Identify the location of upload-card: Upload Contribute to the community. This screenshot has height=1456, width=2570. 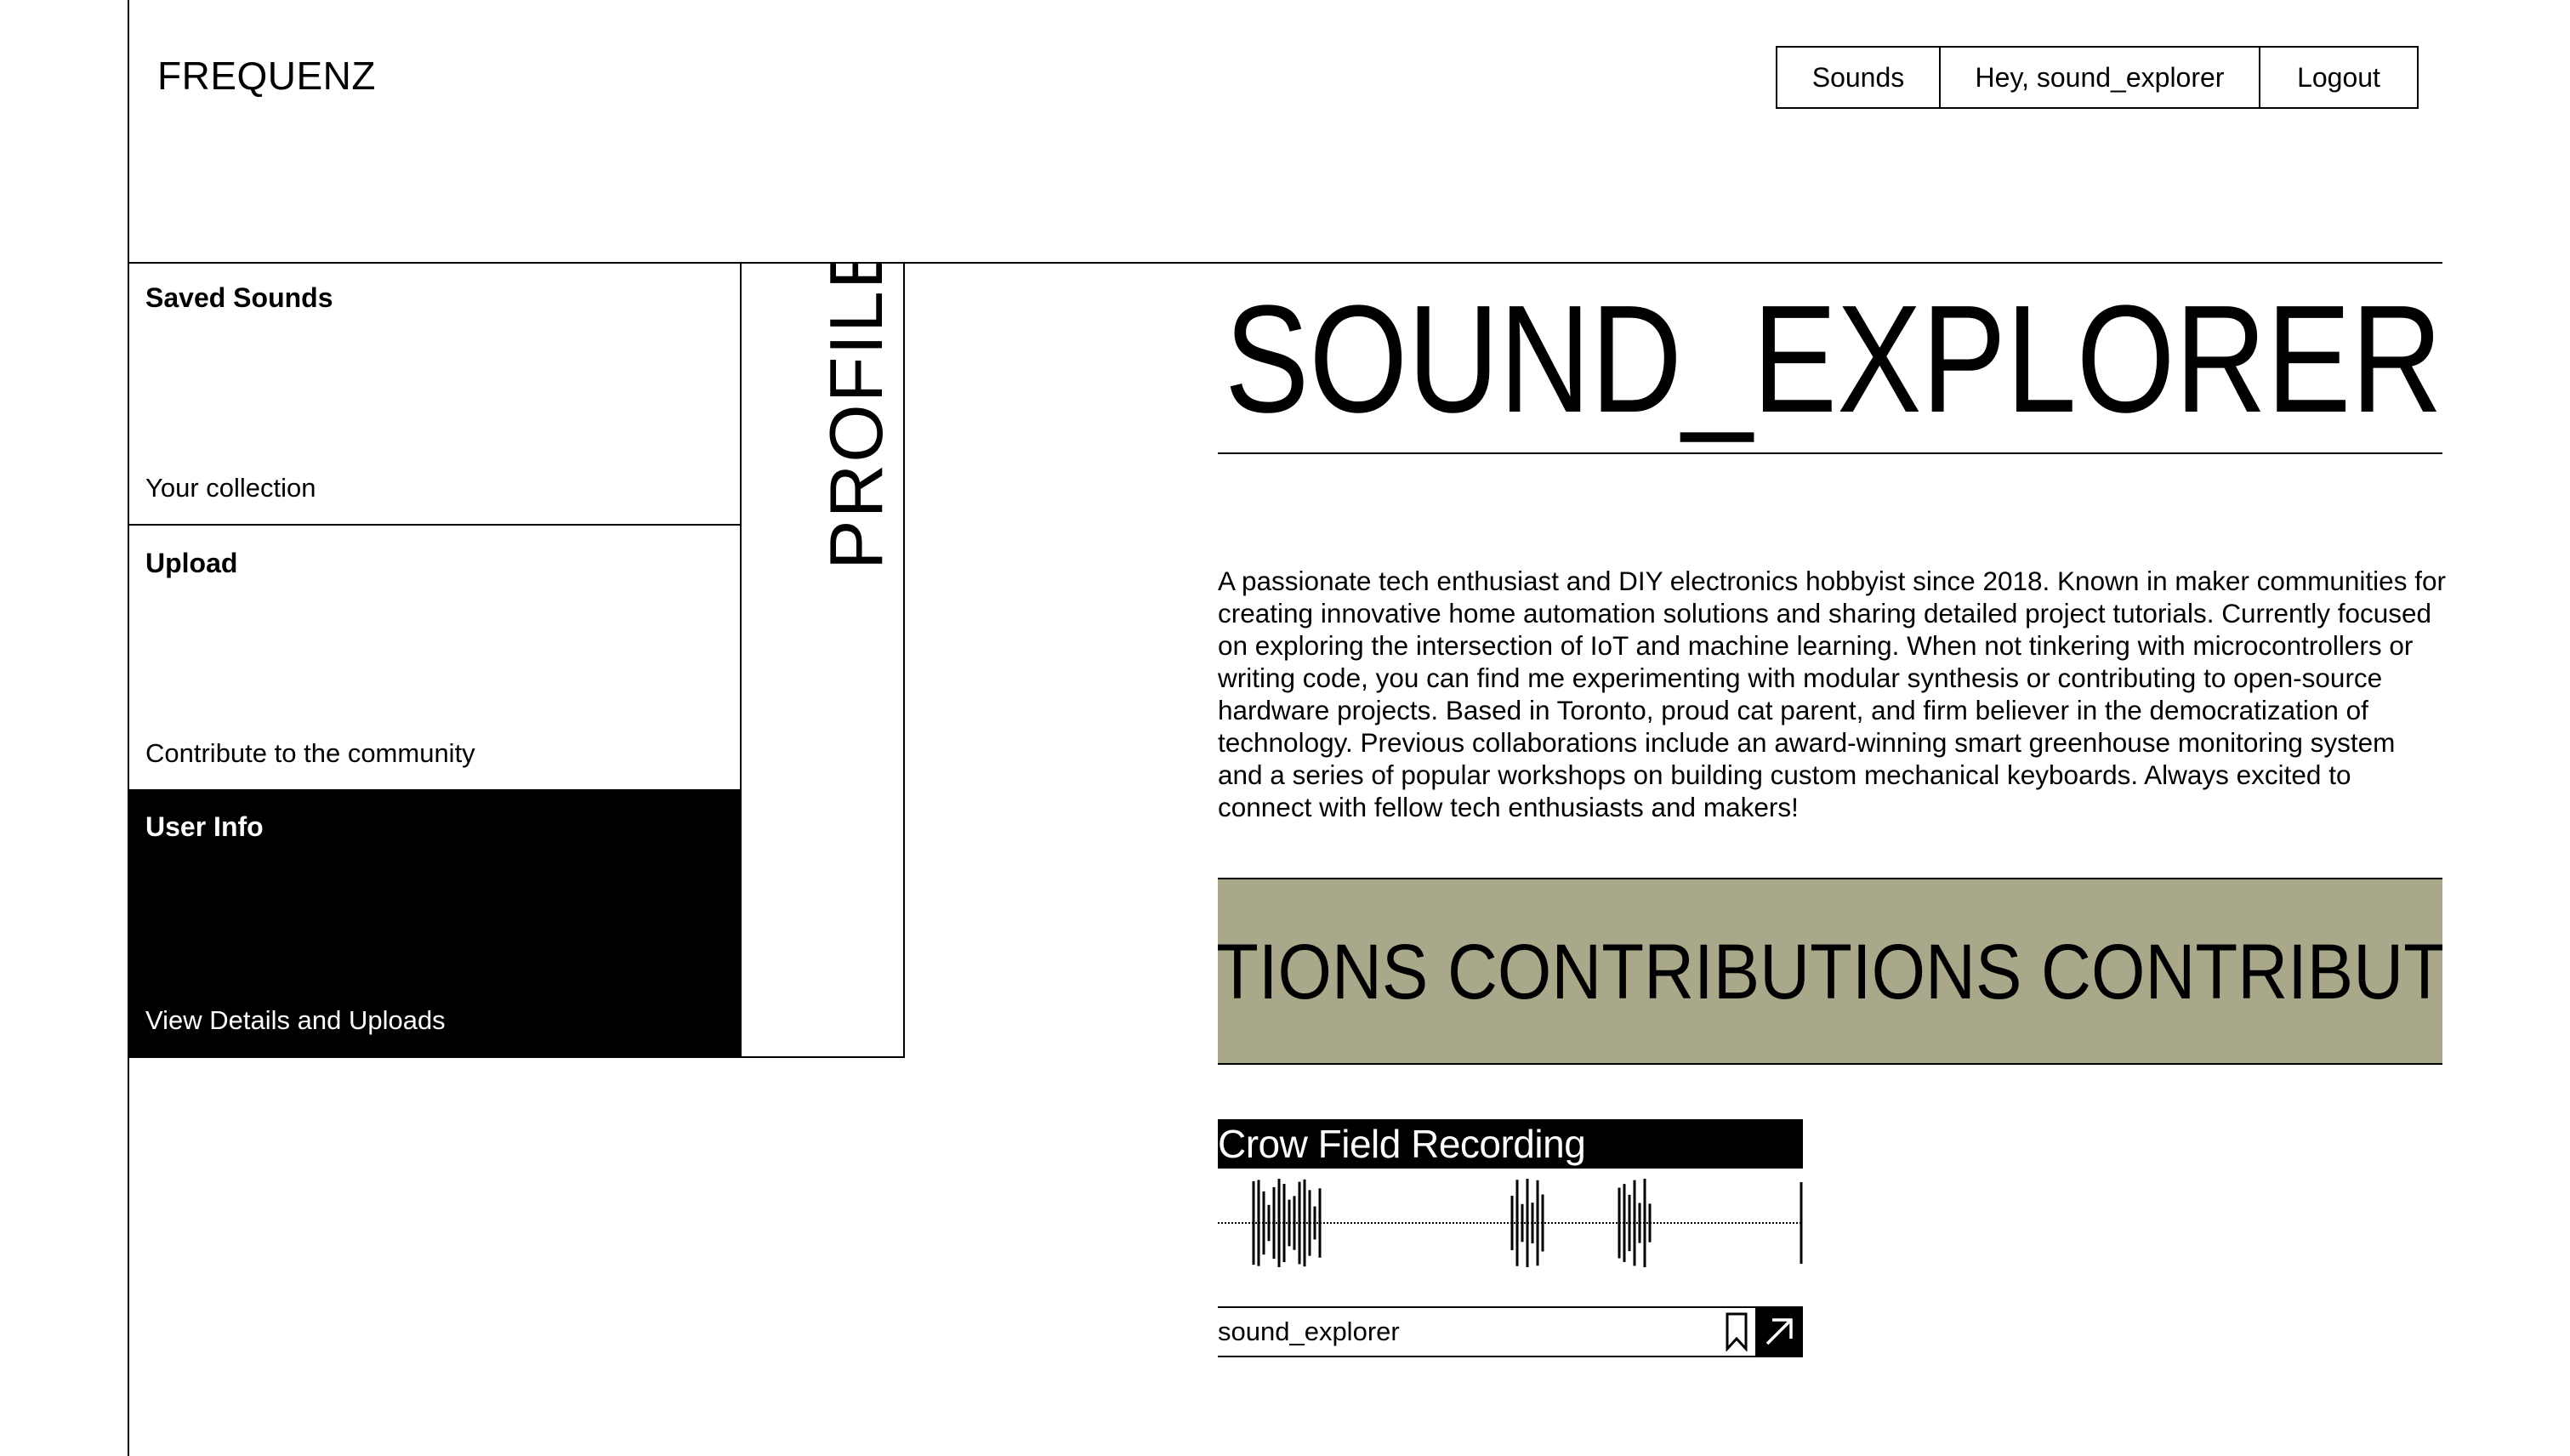
(434, 659).